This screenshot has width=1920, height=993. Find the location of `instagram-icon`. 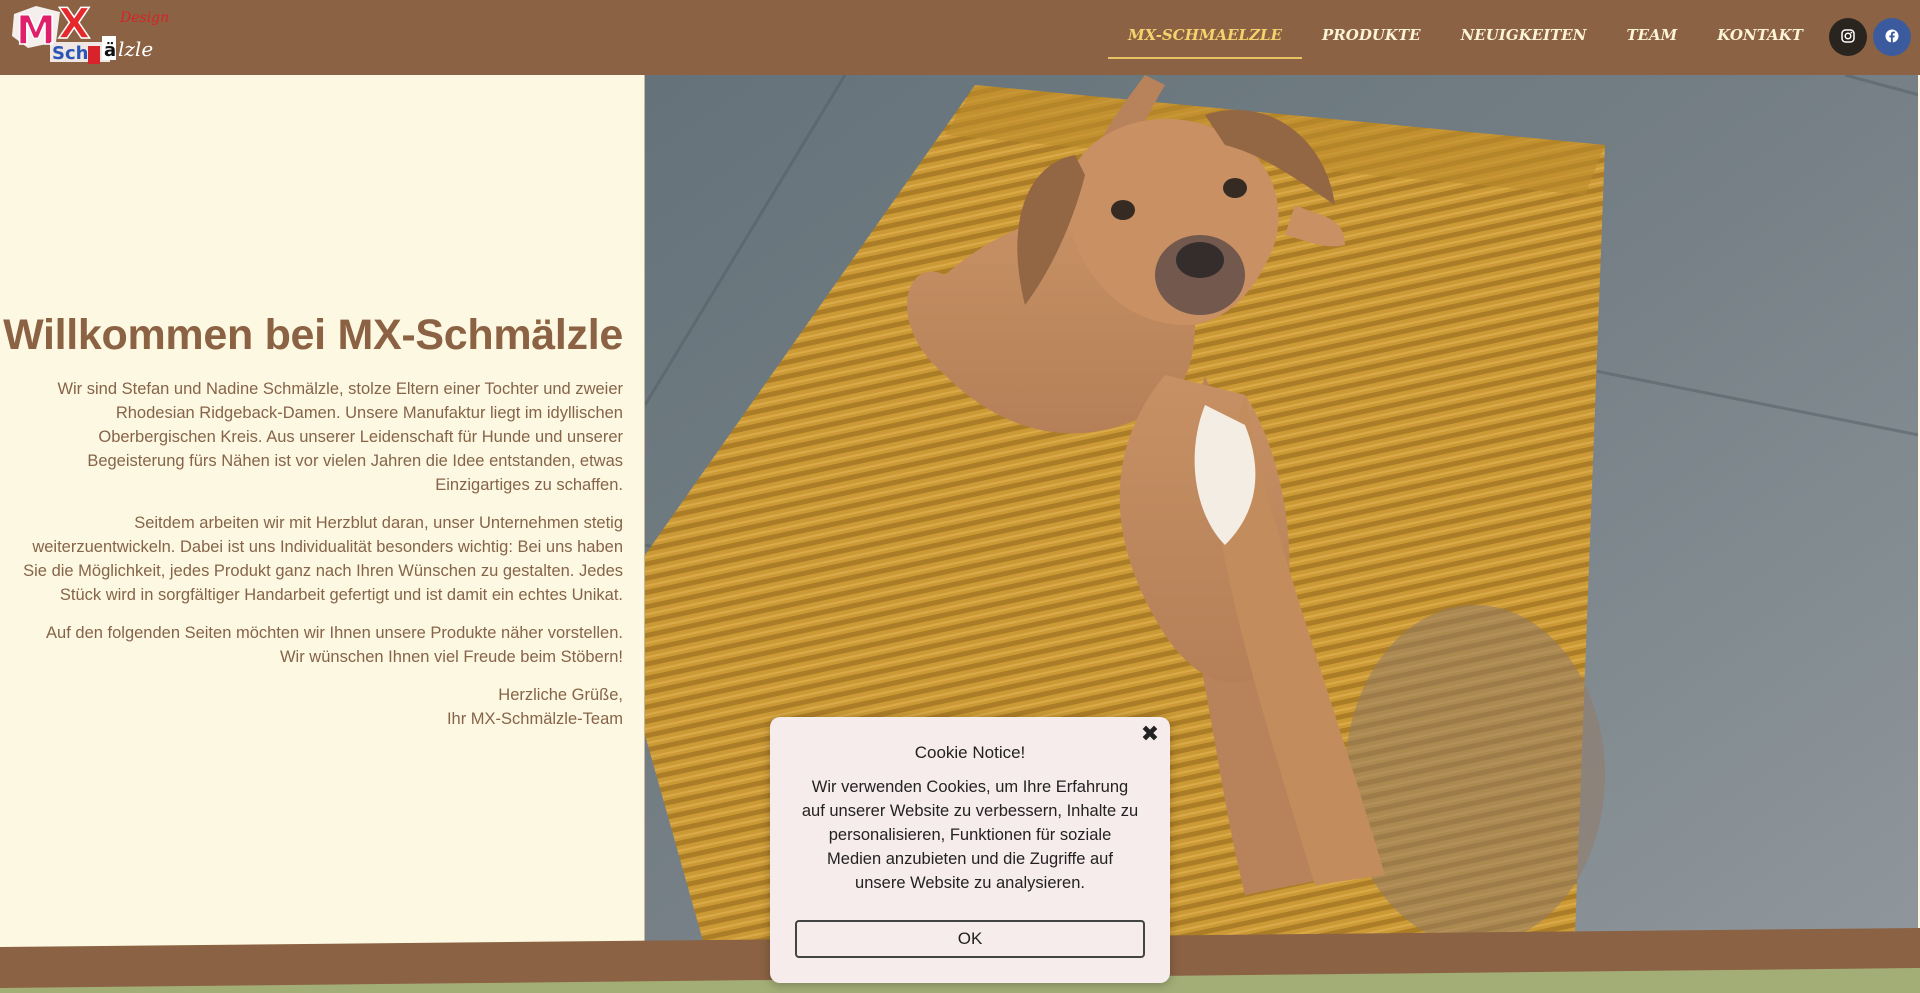

instagram-icon is located at coordinates (1848, 37).